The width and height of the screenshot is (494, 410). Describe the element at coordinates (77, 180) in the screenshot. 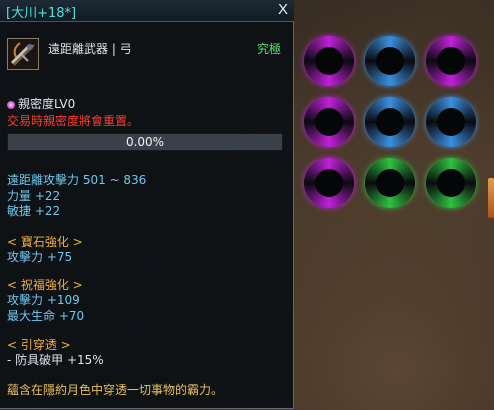

I see `stat-attack: 遠距離攻擊力 501 ~ 836` at that location.